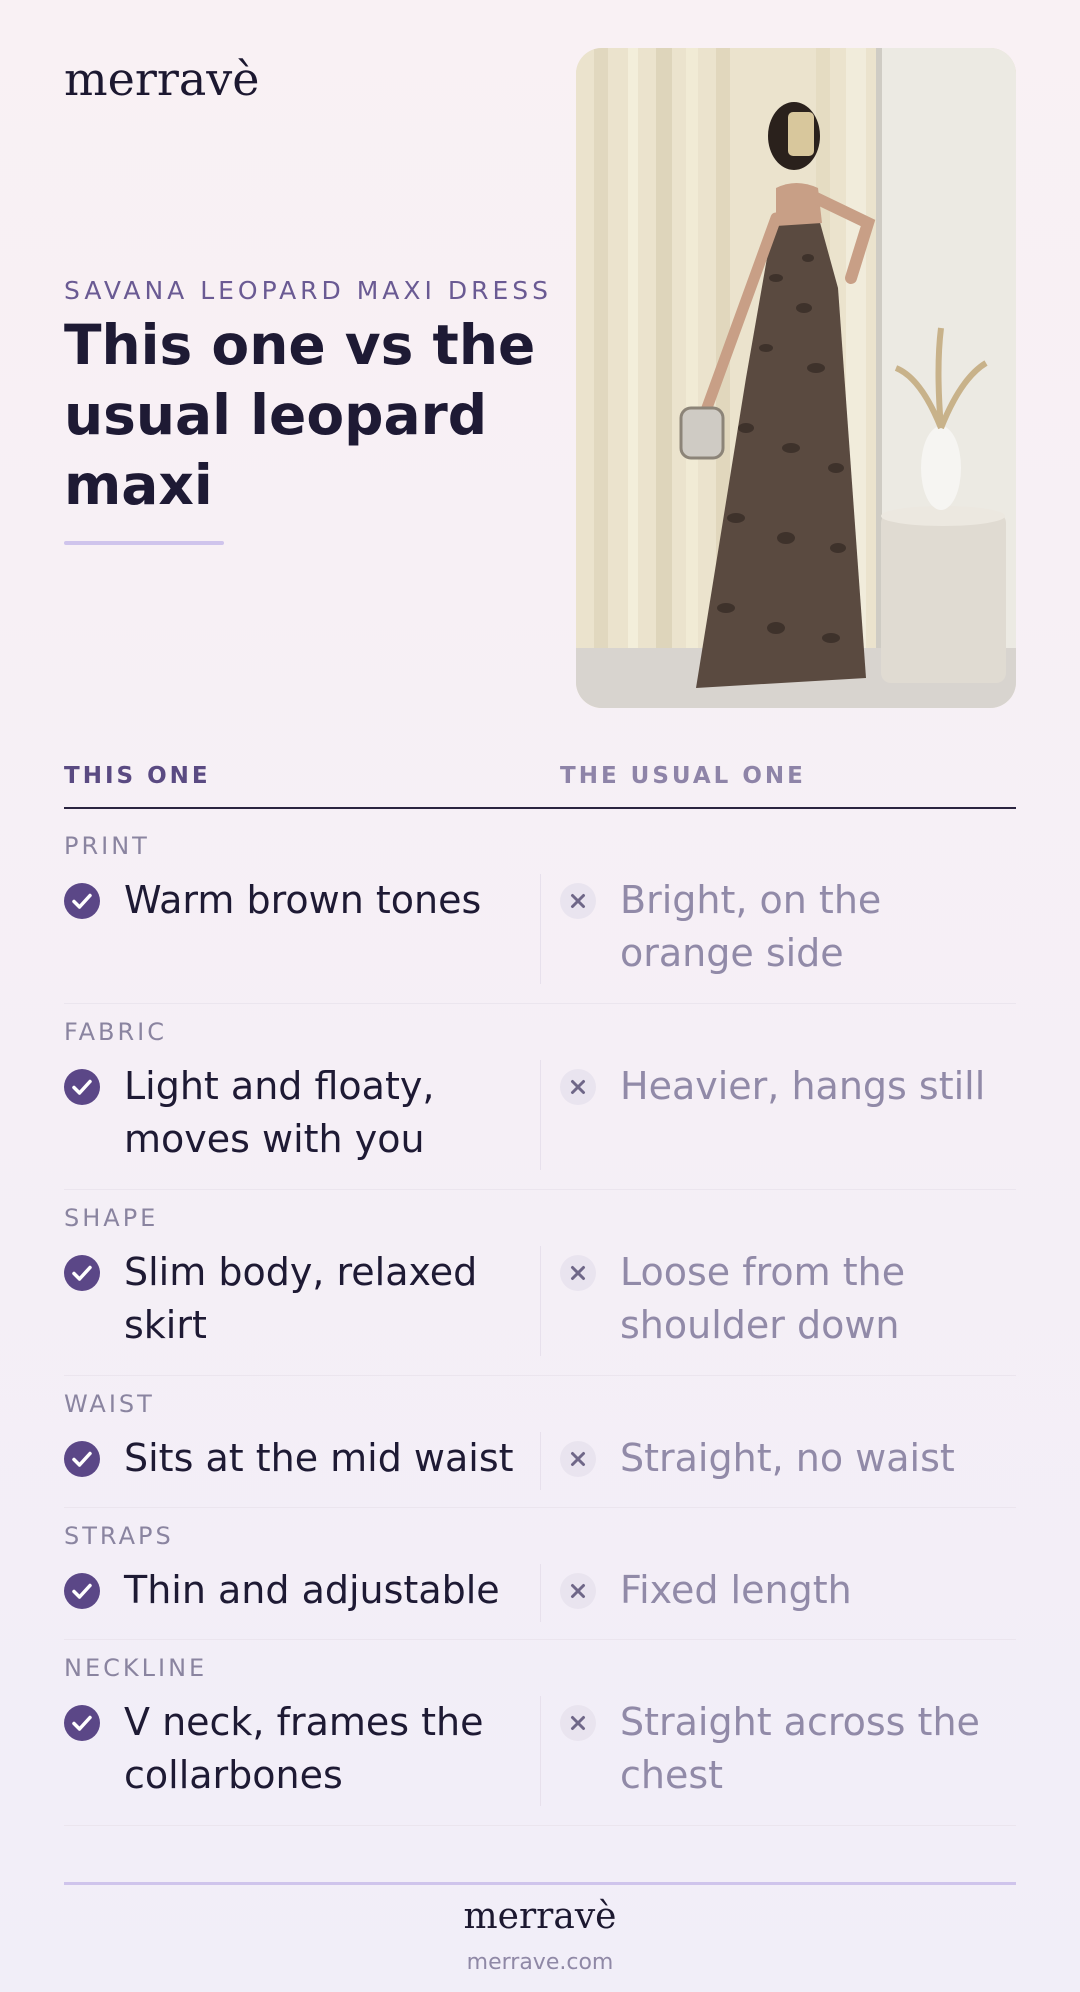 The width and height of the screenshot is (1080, 1992). I want to click on footer-logo: merravè, so click(540, 1916).